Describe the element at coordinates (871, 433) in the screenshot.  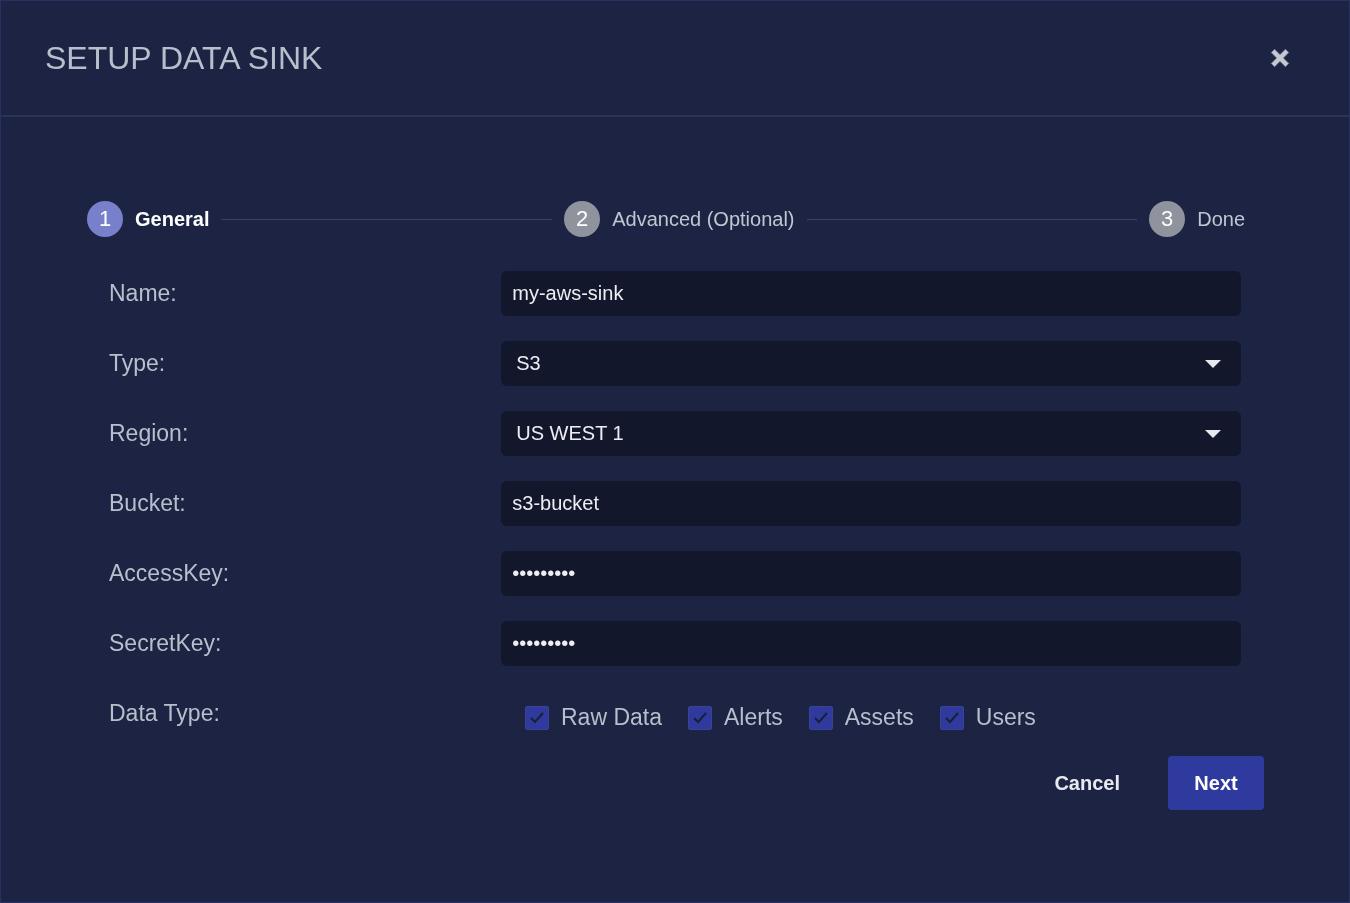
I see `select-field: US WEST 1` at that location.